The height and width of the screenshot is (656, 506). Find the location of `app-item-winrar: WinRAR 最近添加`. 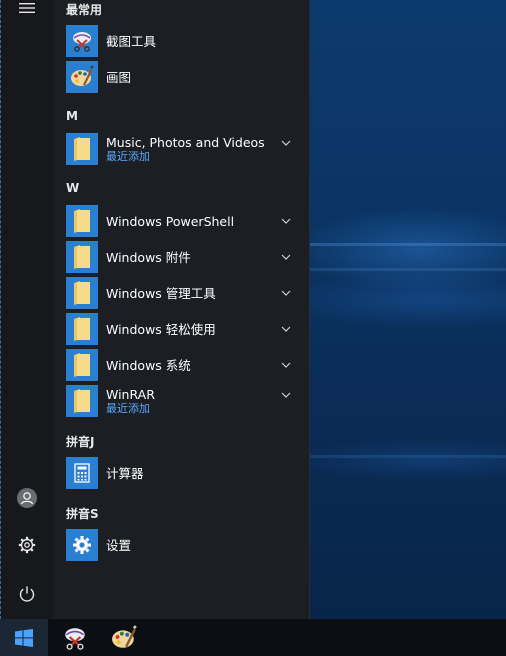

app-item-winrar: WinRAR 最近添加 is located at coordinates (182, 401).